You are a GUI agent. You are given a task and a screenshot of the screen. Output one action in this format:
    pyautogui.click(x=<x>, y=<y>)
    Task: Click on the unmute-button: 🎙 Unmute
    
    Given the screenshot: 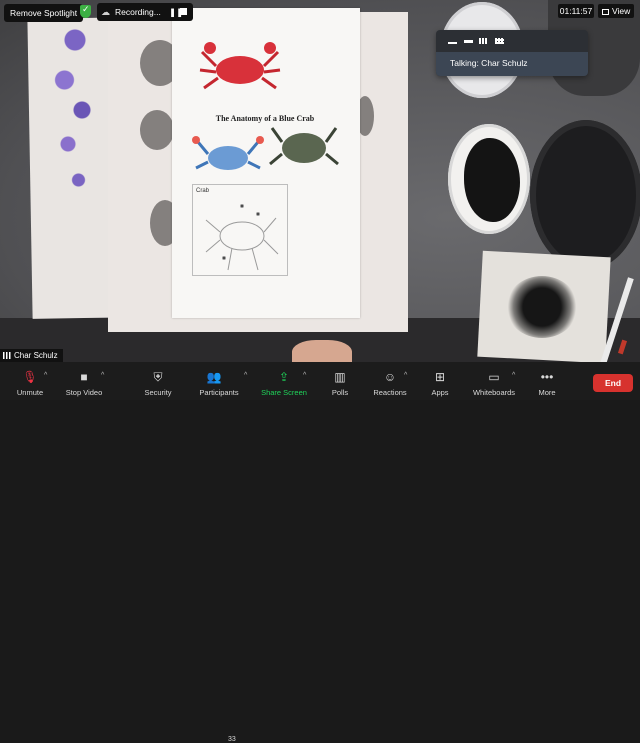 What is the action you would take?
    pyautogui.click(x=30, y=381)
    